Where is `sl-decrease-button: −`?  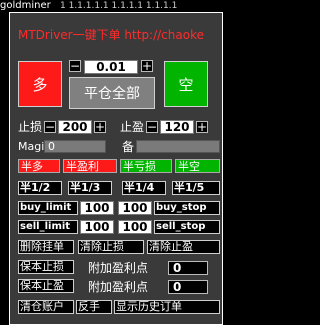
sl-decrease-button: − is located at coordinates (50, 127).